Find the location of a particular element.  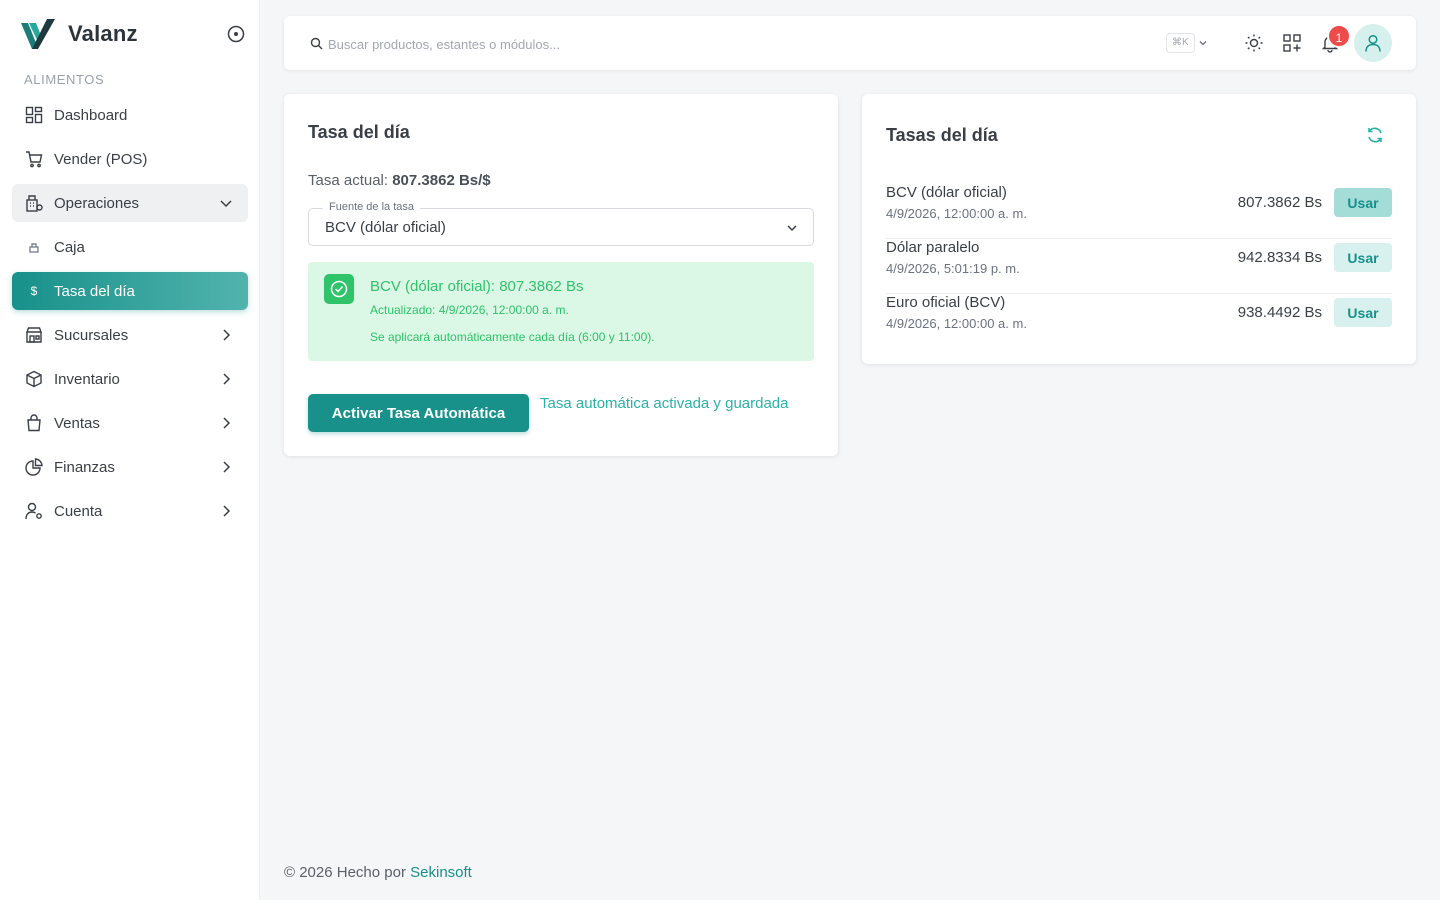

footer-link: Sekinsoft is located at coordinates (441, 872).